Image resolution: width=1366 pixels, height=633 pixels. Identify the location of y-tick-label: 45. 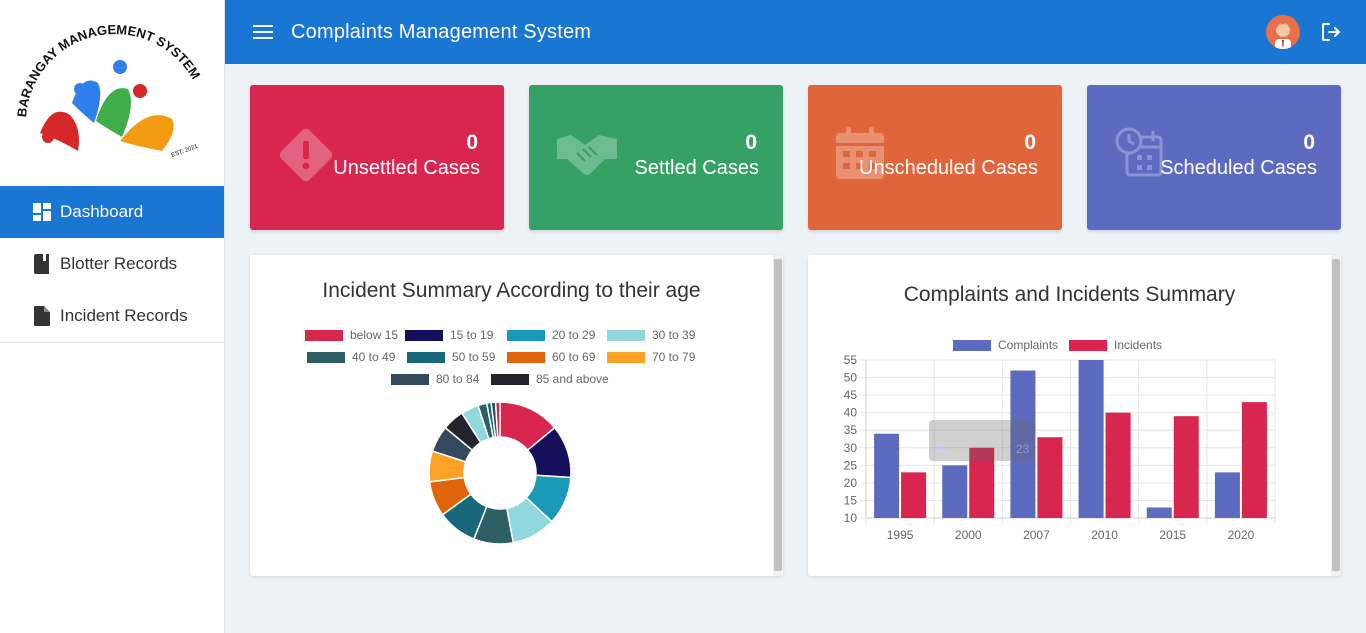
(851, 395).